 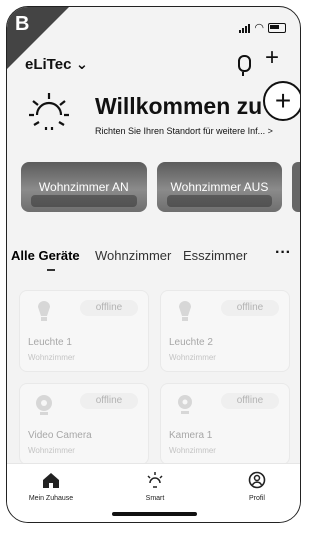 What do you see at coordinates (60, 435) in the screenshot?
I see `device-name: Video Camera` at bounding box center [60, 435].